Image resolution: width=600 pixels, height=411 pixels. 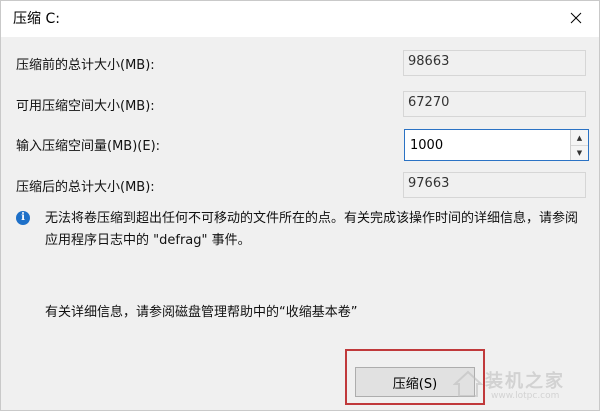 I want to click on shrink-amount-input, so click(x=487, y=145).